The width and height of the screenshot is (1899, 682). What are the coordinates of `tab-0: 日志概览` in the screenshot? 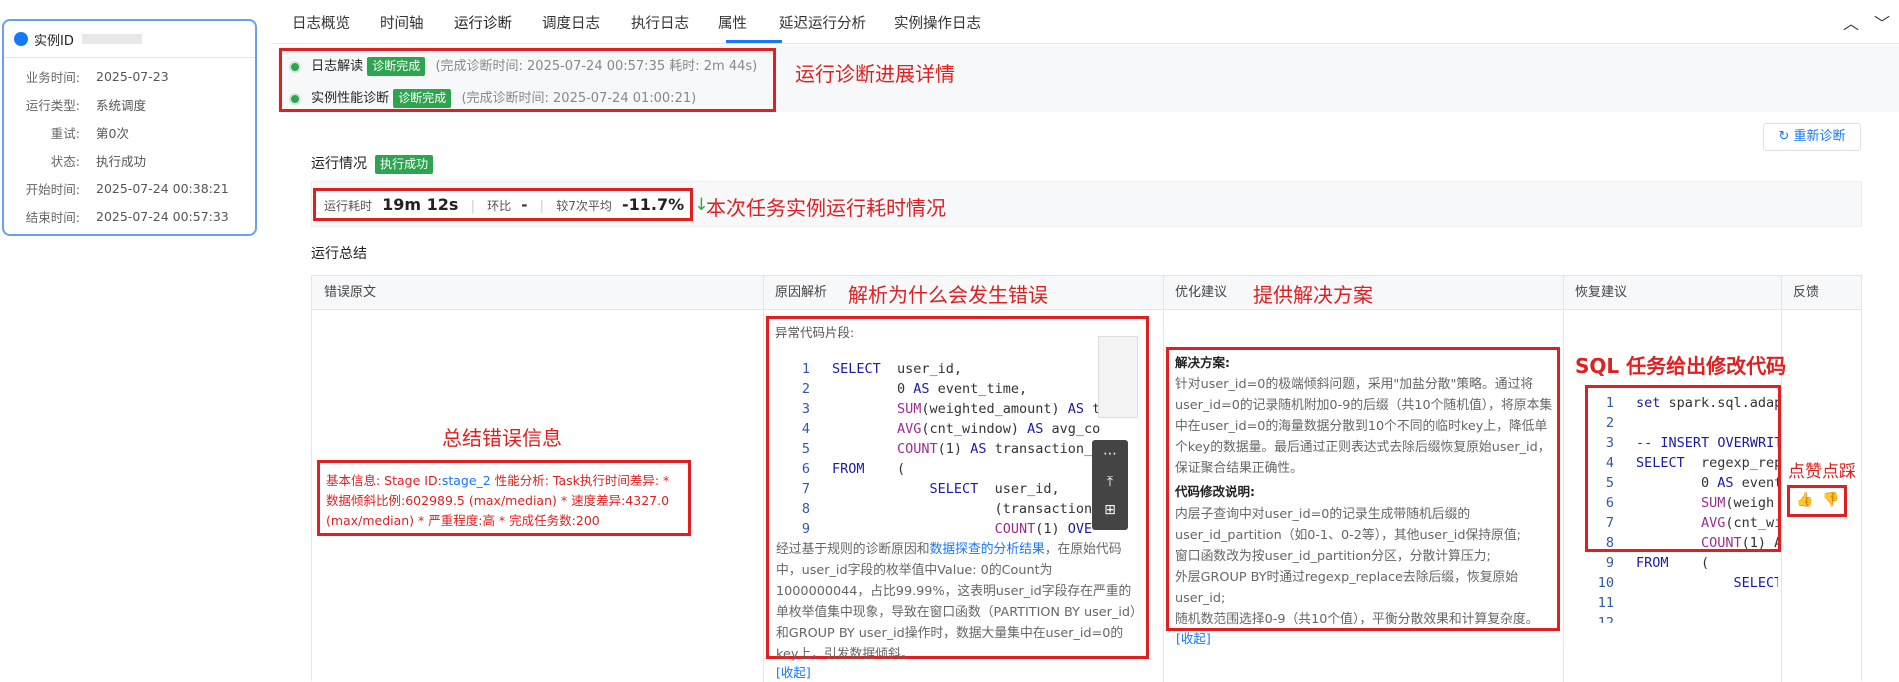 It's located at (321, 22).